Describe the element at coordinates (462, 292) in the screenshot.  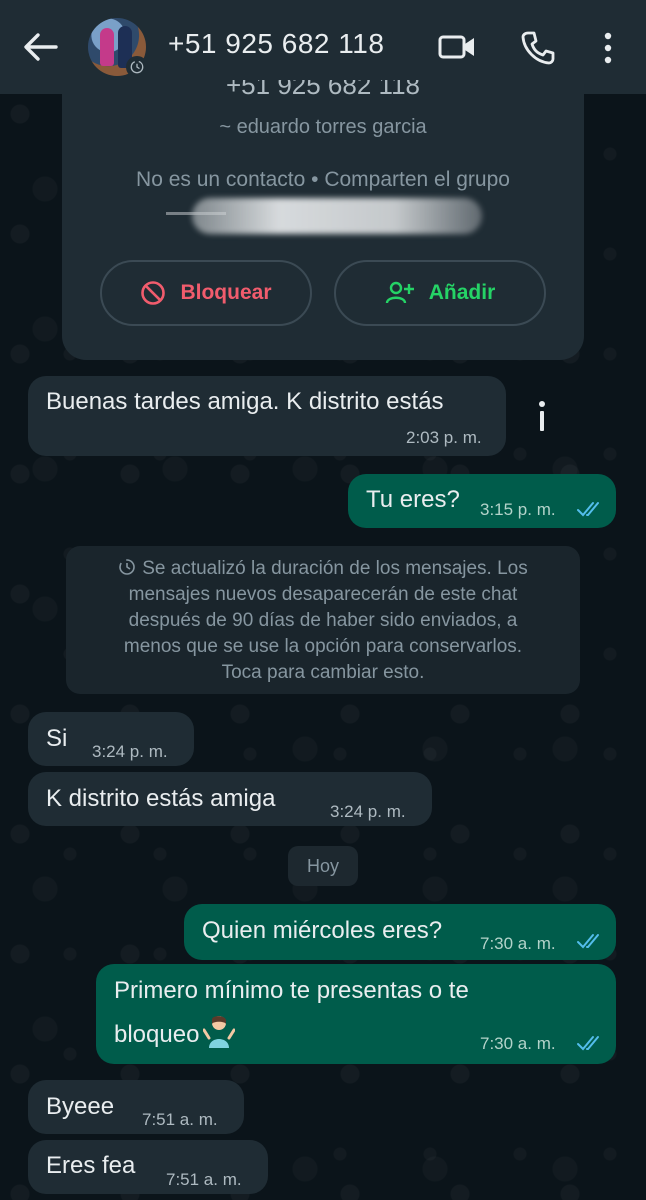
I see `add-contact-label: Añadir` at that location.